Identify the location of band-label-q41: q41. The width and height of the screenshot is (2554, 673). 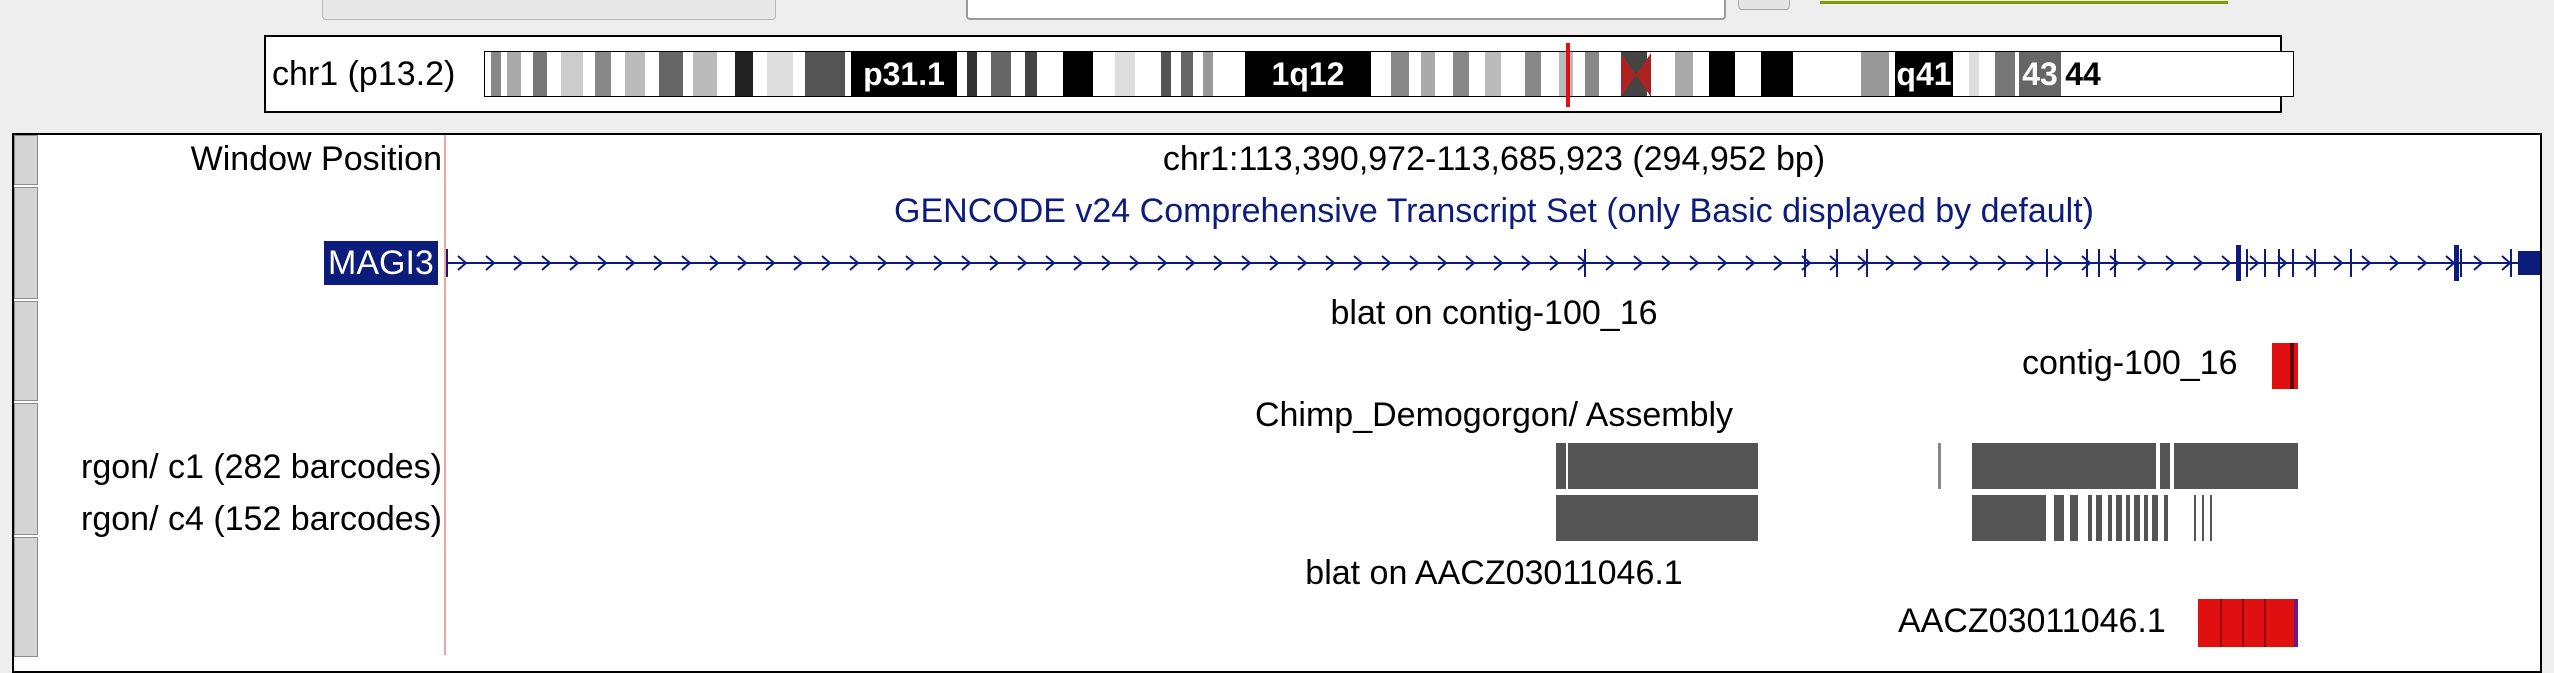
(1924, 74).